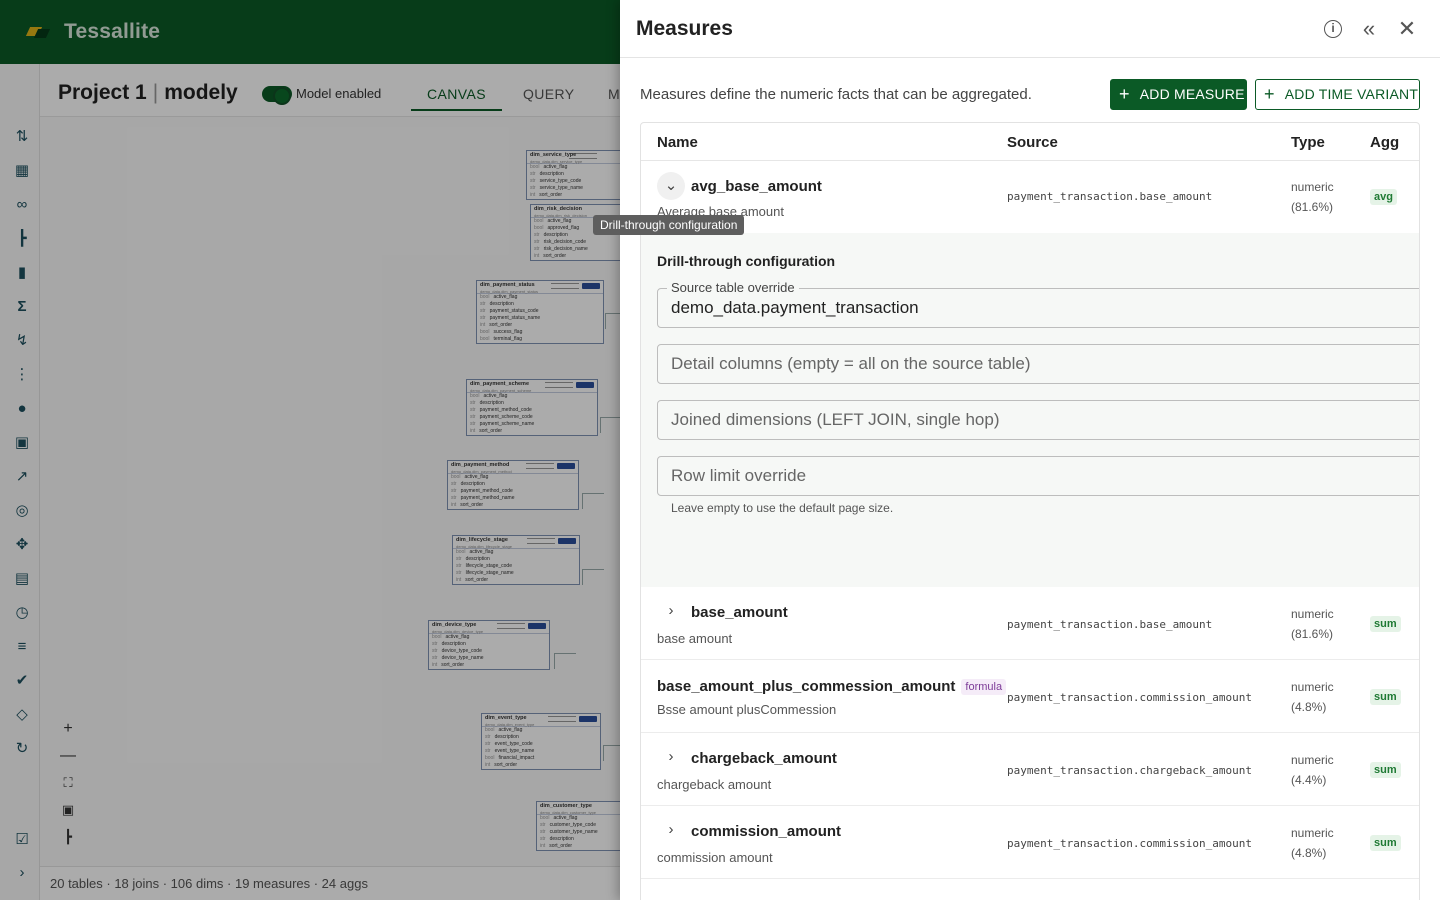  I want to click on source-table-override-label: Source table override, so click(733, 287).